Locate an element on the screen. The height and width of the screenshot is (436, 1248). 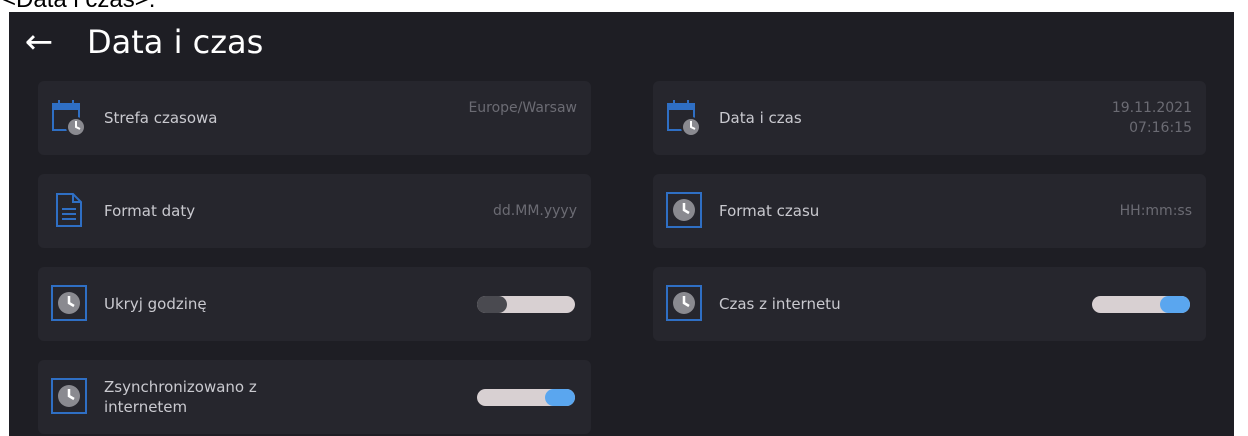
back-button: ← is located at coordinates (39, 42).